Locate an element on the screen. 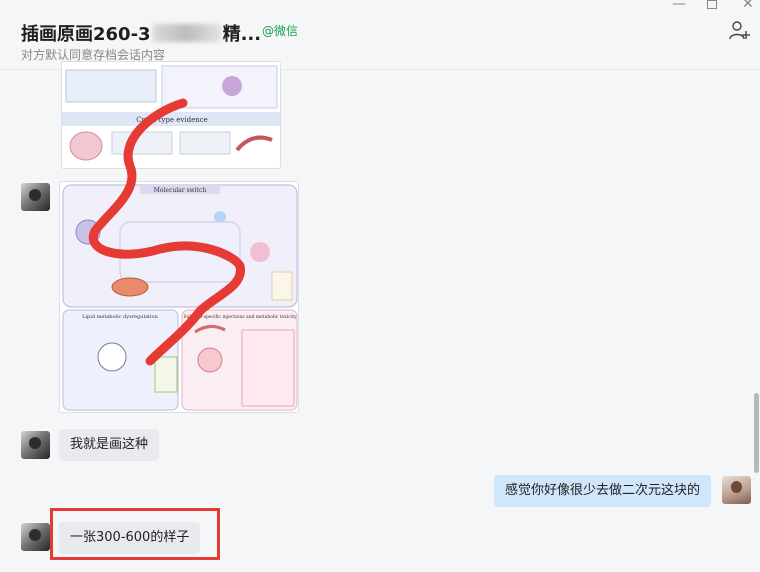 This screenshot has width=760, height=572. close-icon: ✕ is located at coordinates (748, 6).